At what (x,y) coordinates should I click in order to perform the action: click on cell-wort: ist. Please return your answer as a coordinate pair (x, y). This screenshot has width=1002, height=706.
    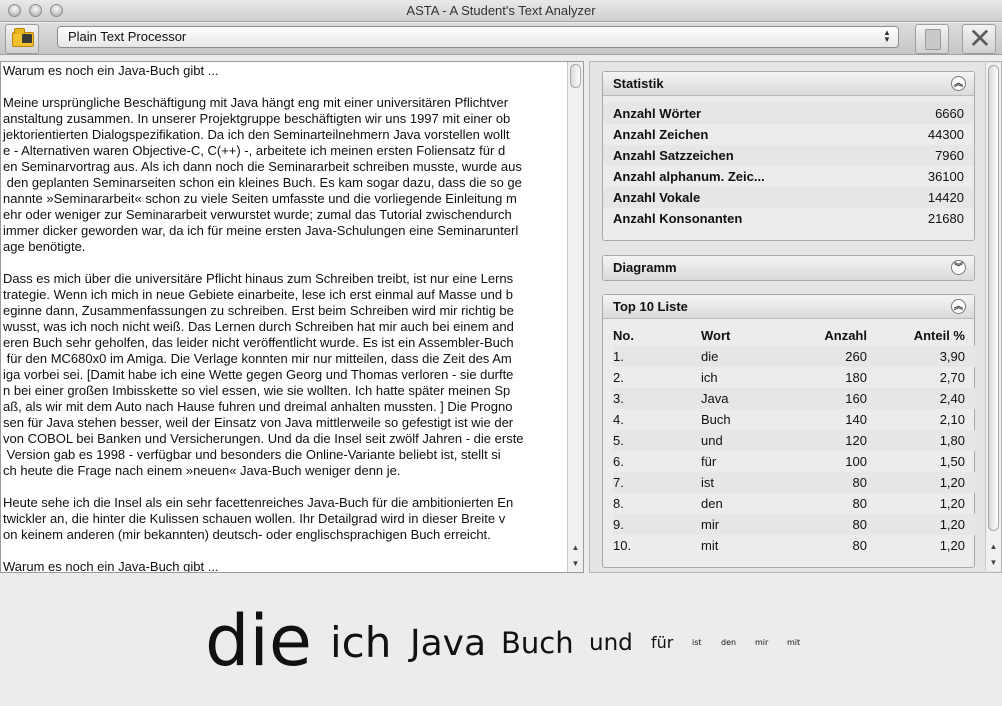
    Looking at the image, I should click on (745, 482).